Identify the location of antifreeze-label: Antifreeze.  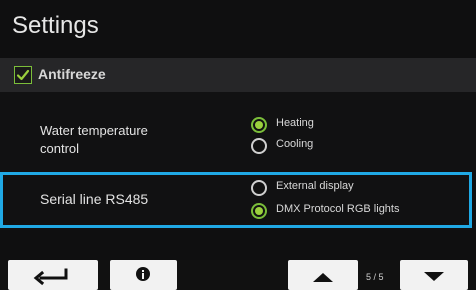
(72, 74).